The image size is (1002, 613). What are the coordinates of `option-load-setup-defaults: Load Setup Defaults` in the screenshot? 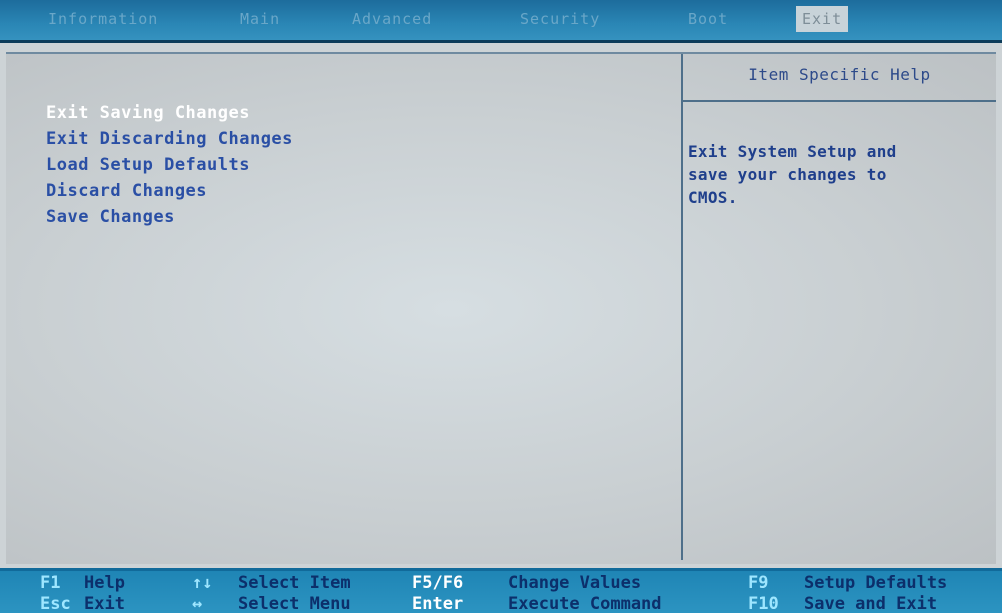 It's located at (169, 165).